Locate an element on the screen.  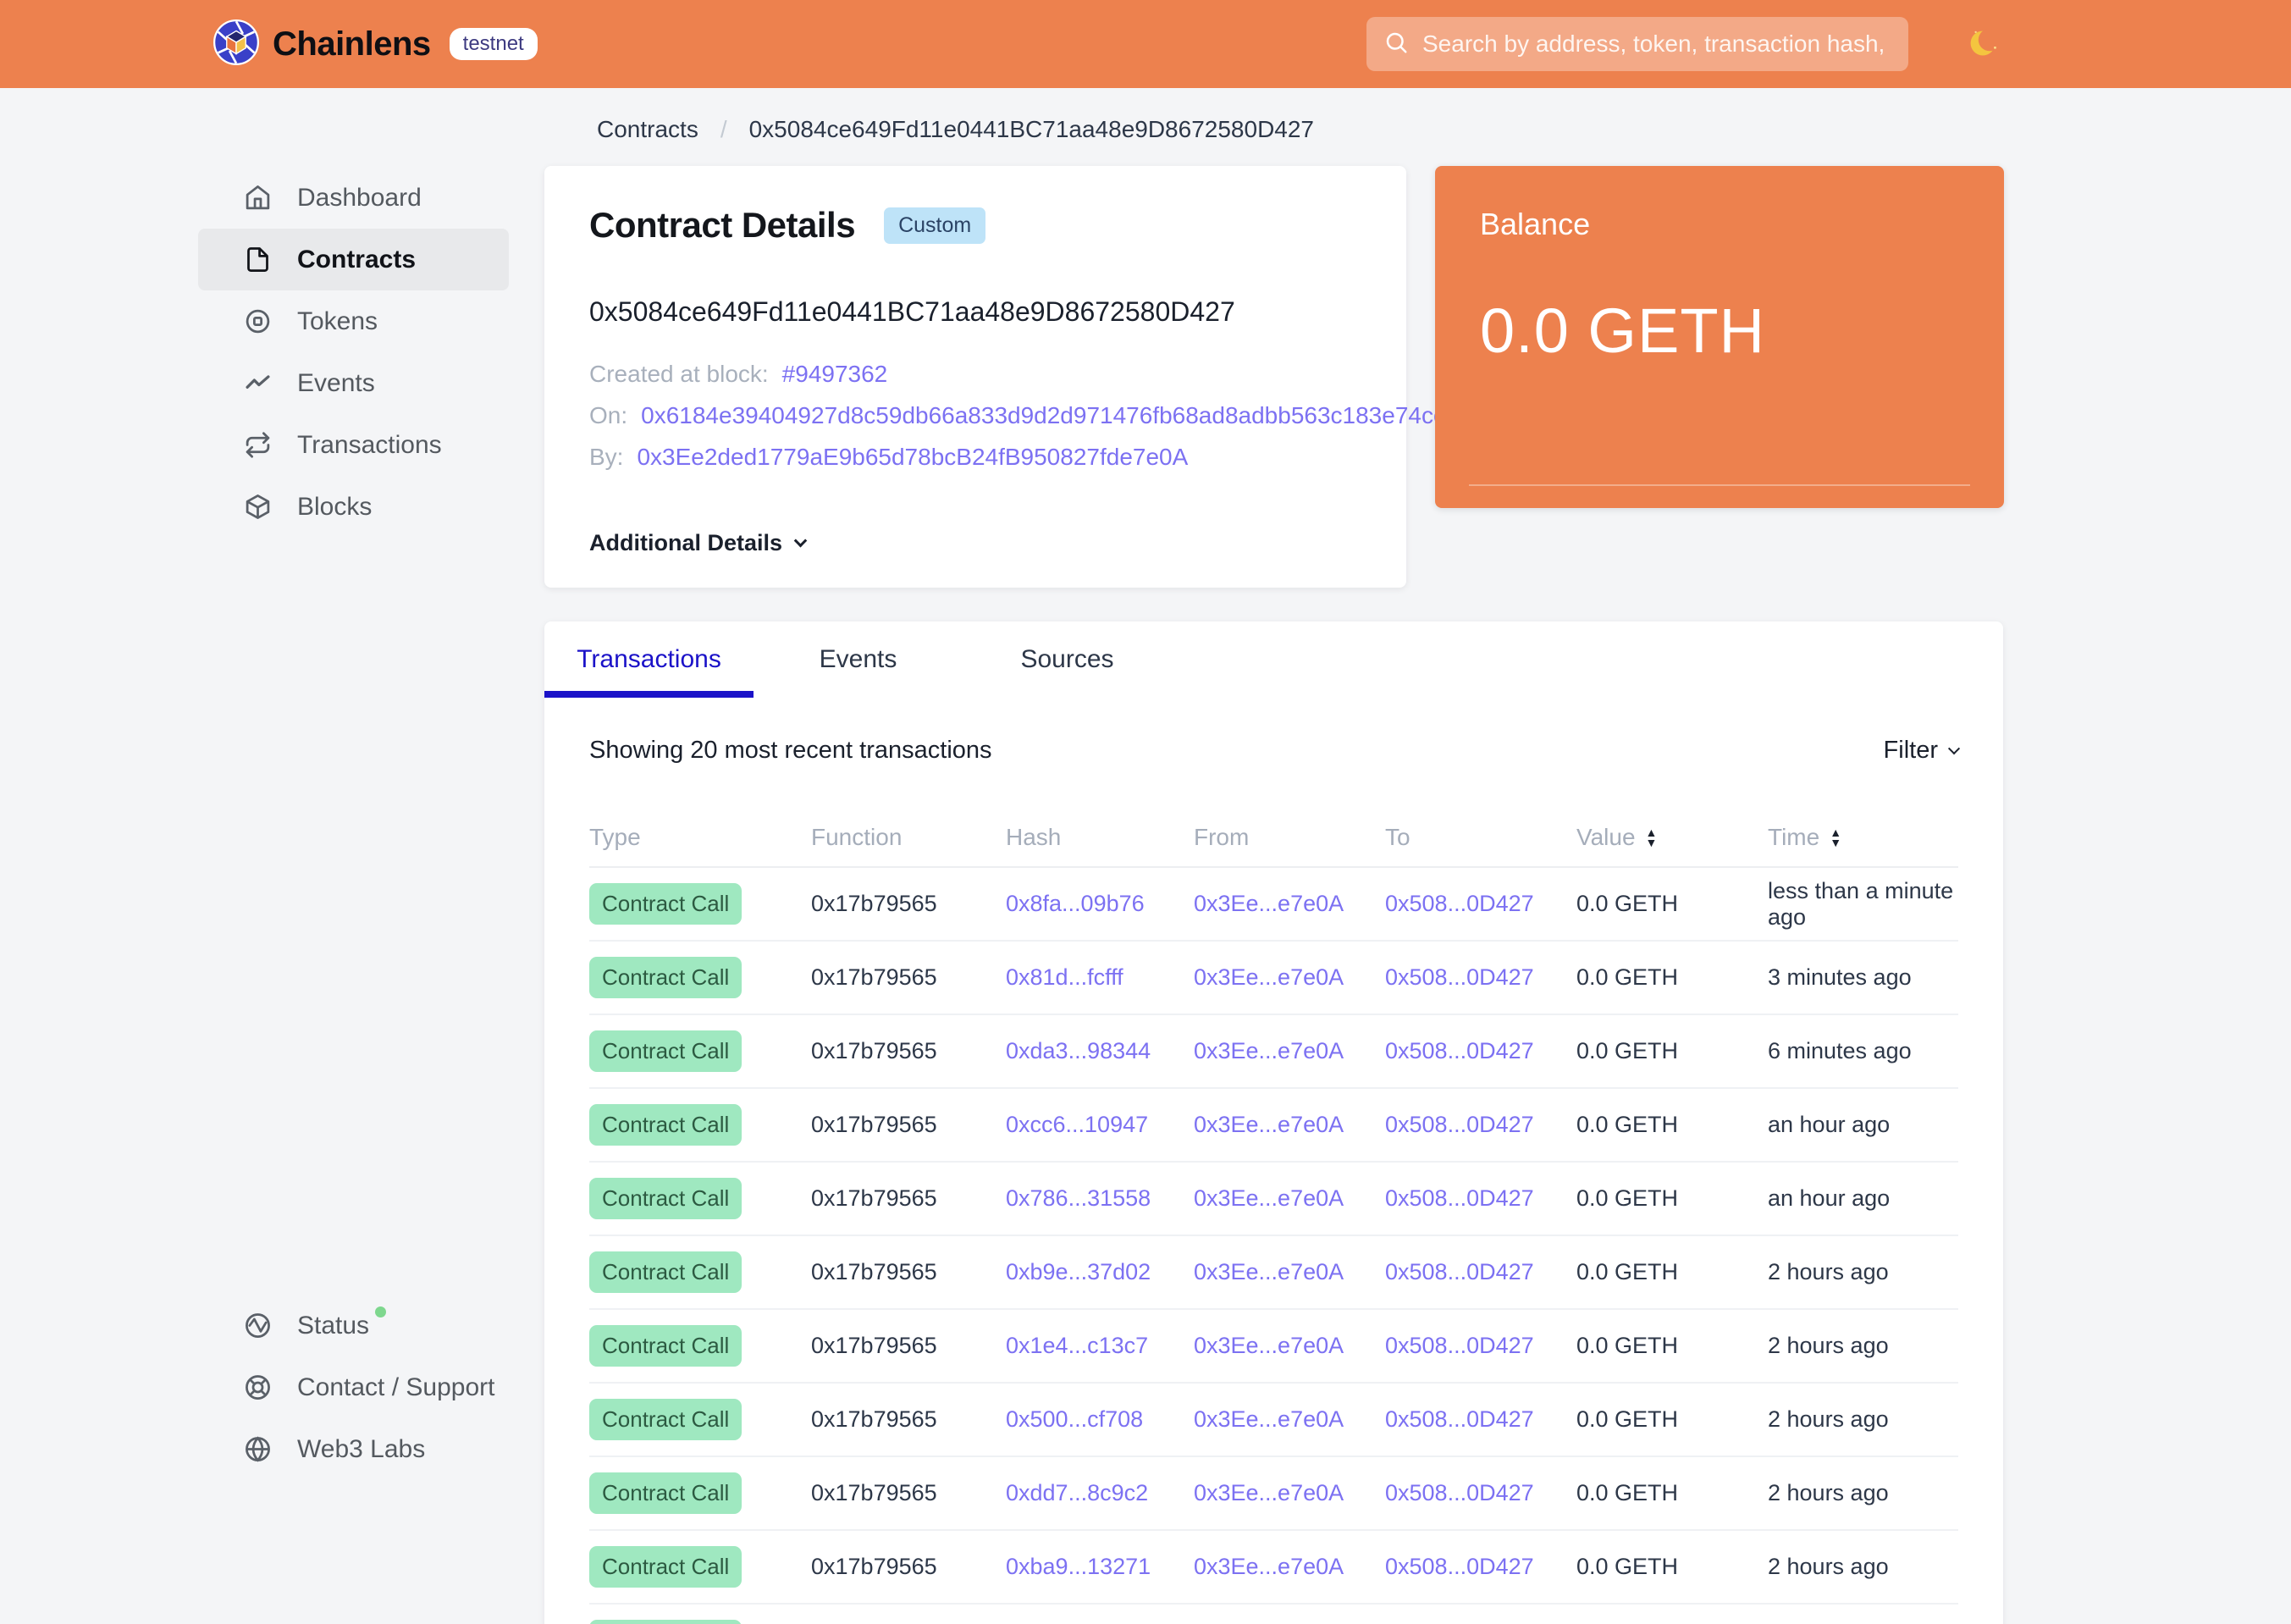
sidebar-item-tokens: Tokens is located at coordinates (353, 321).